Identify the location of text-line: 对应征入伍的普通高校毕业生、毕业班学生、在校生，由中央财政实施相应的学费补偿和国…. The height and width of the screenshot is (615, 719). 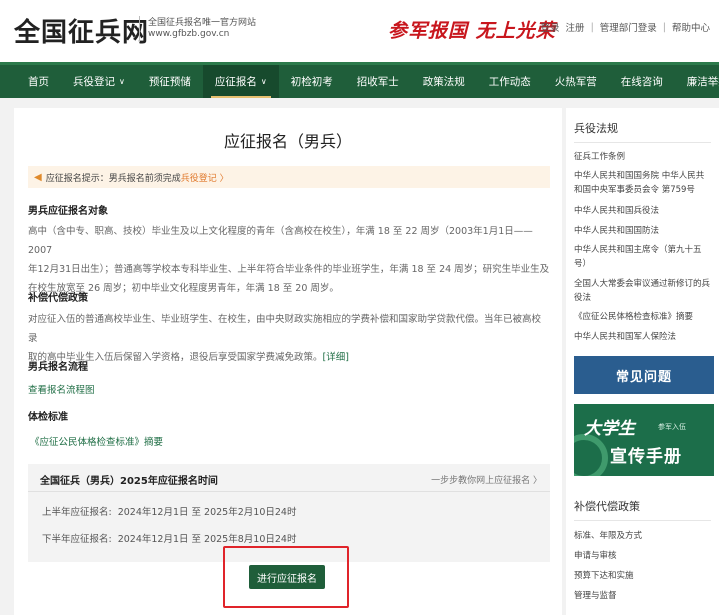
(285, 329).